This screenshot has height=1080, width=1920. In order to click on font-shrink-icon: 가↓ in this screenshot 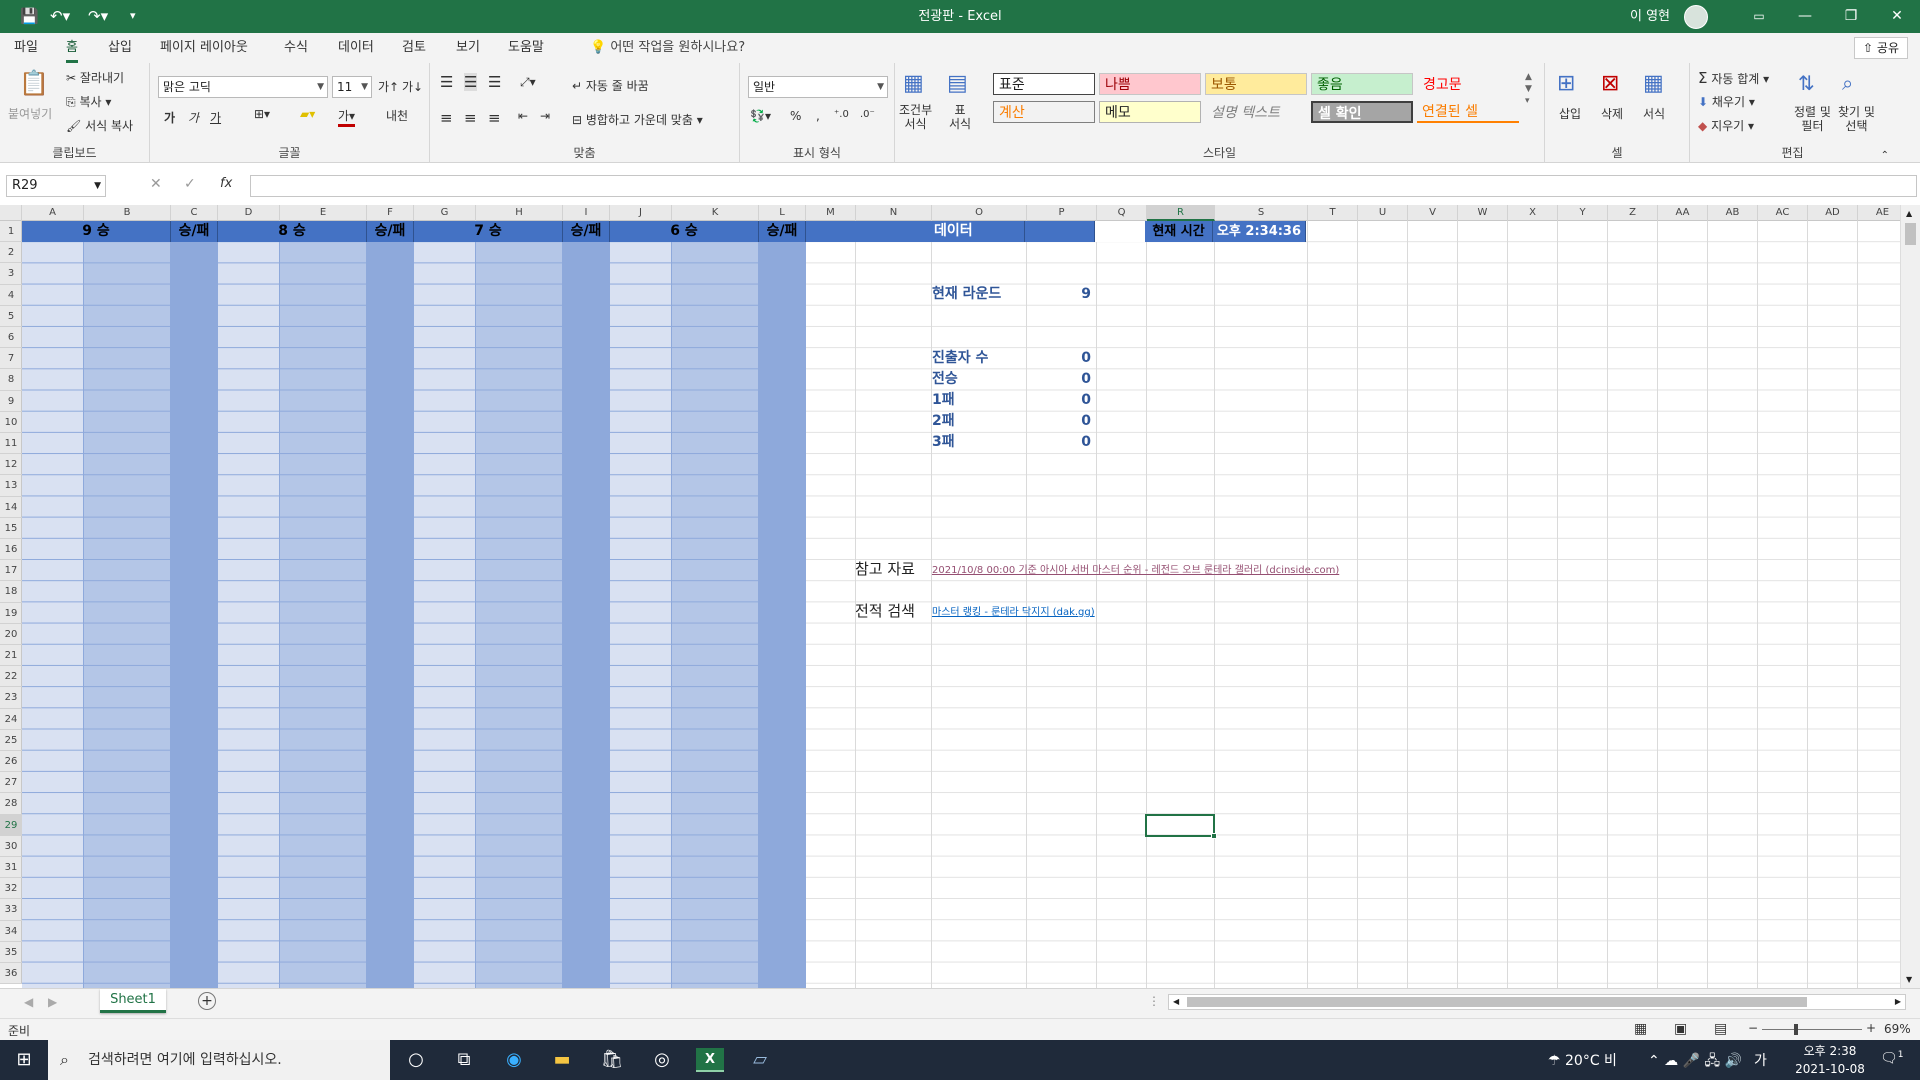, I will do `click(412, 86)`.